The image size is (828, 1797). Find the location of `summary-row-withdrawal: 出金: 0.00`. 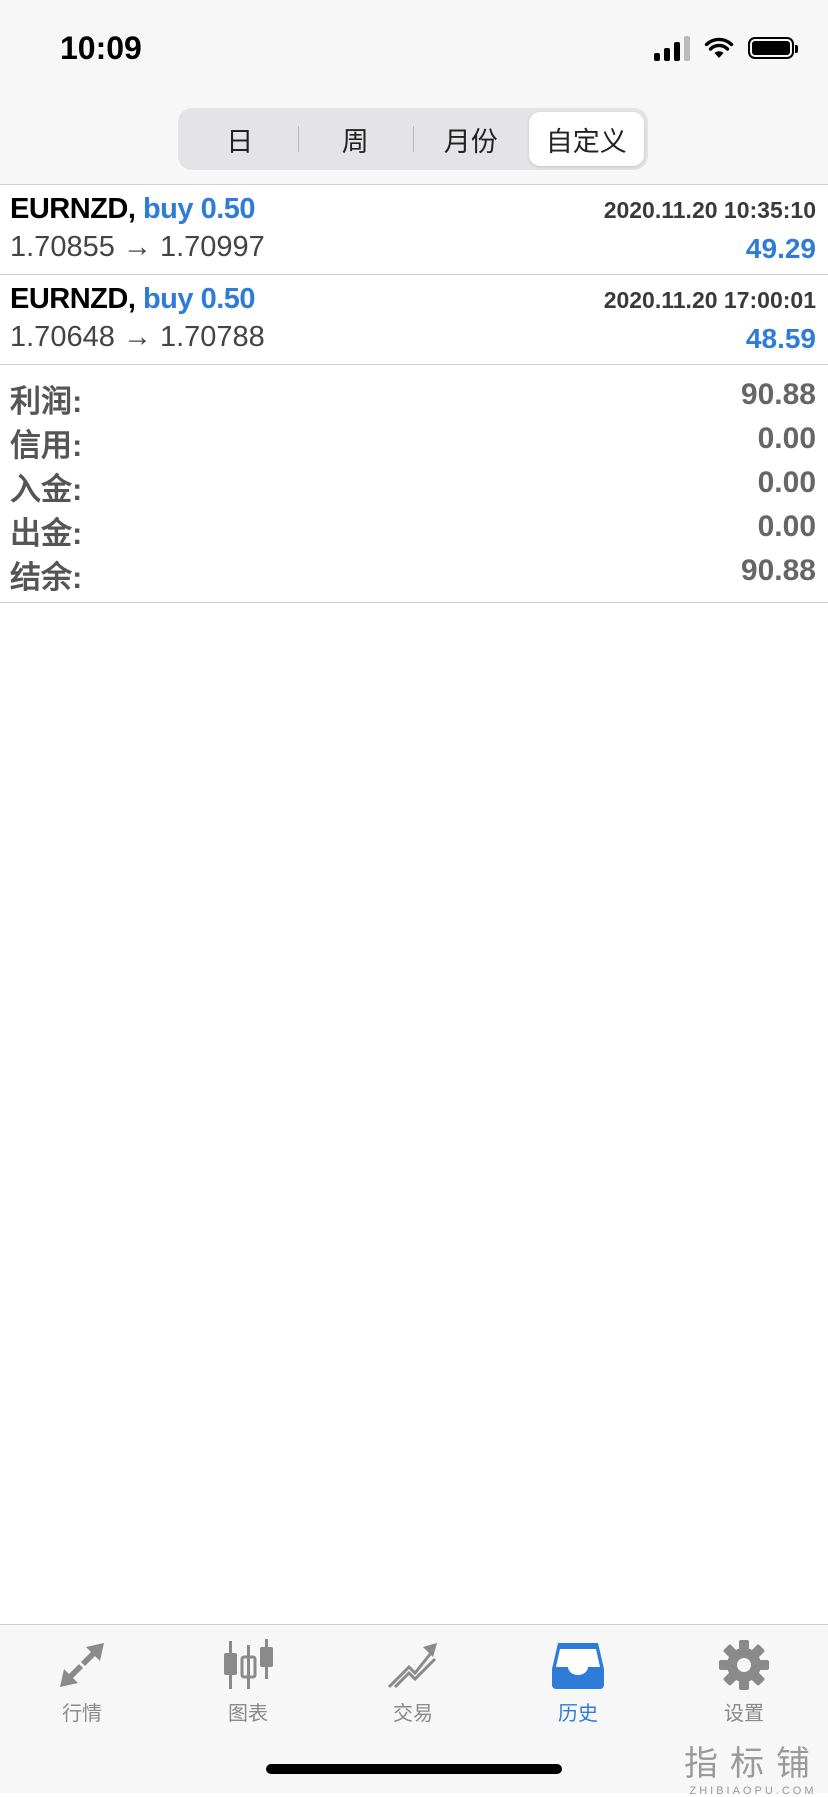

summary-row-withdrawal: 出金: 0.00 is located at coordinates (414, 523).